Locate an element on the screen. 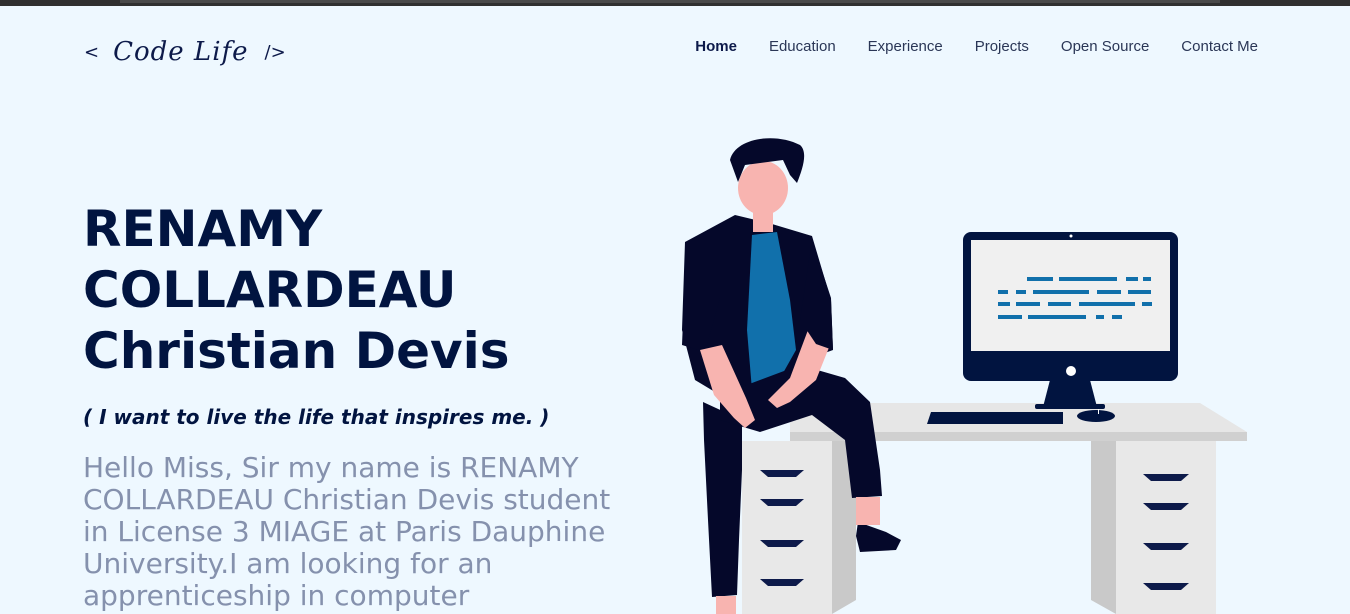 This screenshot has height=614, width=1350. site-logo: < Code Life /> is located at coordinates (185, 52).